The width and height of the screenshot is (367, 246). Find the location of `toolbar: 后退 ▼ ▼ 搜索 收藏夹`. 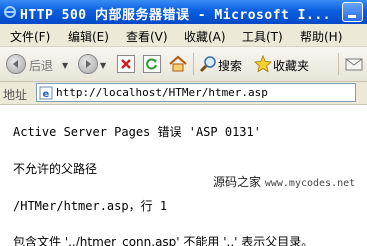

toolbar: 后退 ▼ ▼ 搜索 收藏夹 is located at coordinates (183, 64).